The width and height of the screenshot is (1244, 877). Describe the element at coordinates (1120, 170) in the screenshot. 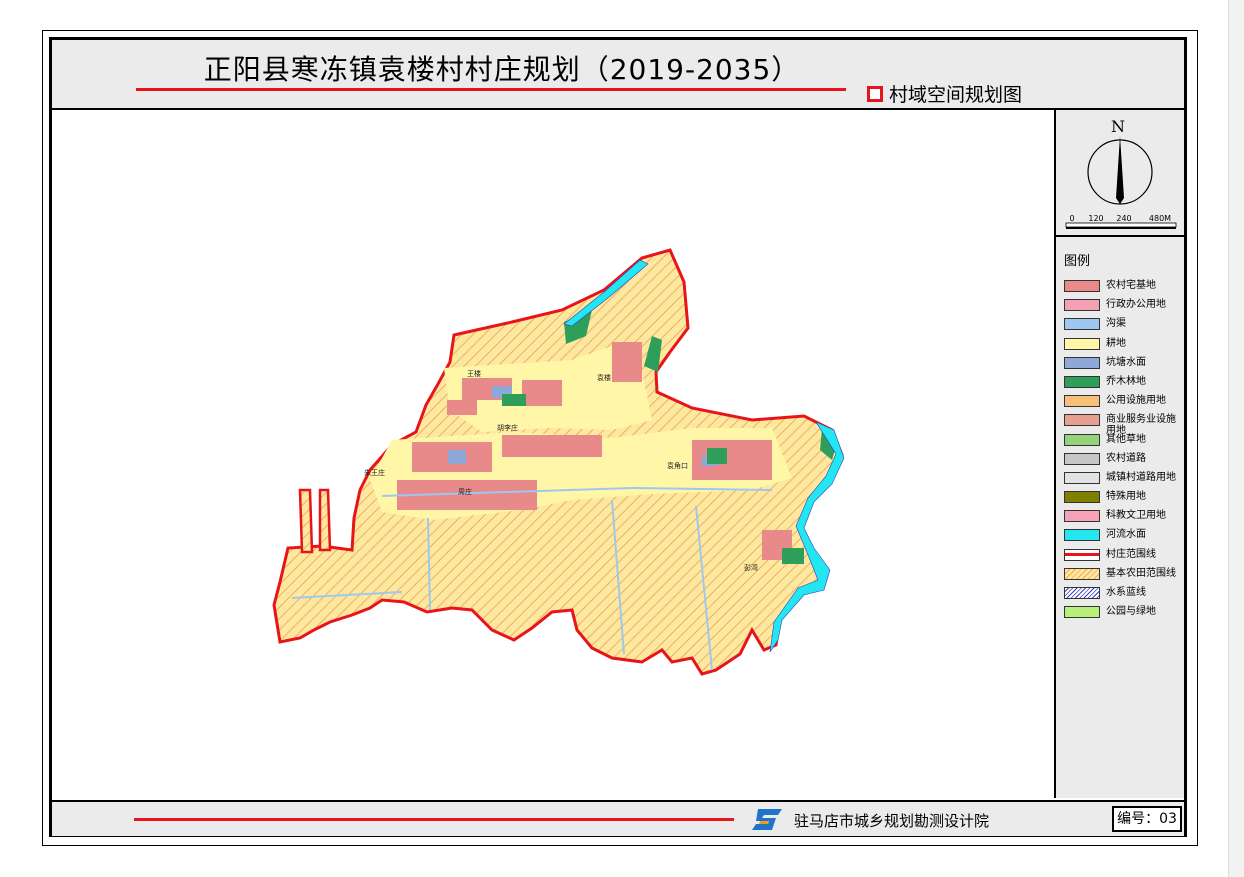

I see `north-arrow-icon` at that location.